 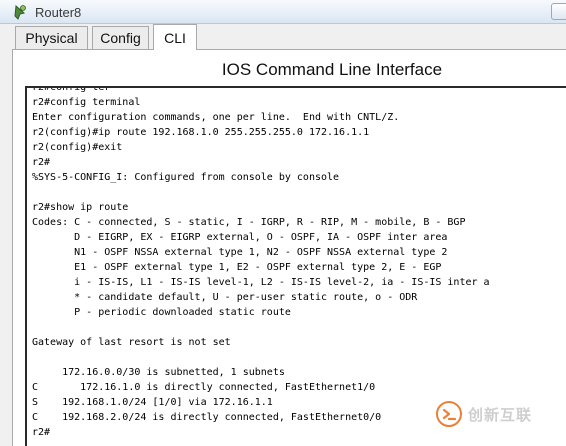 I want to click on router-icon, so click(x=20, y=12).